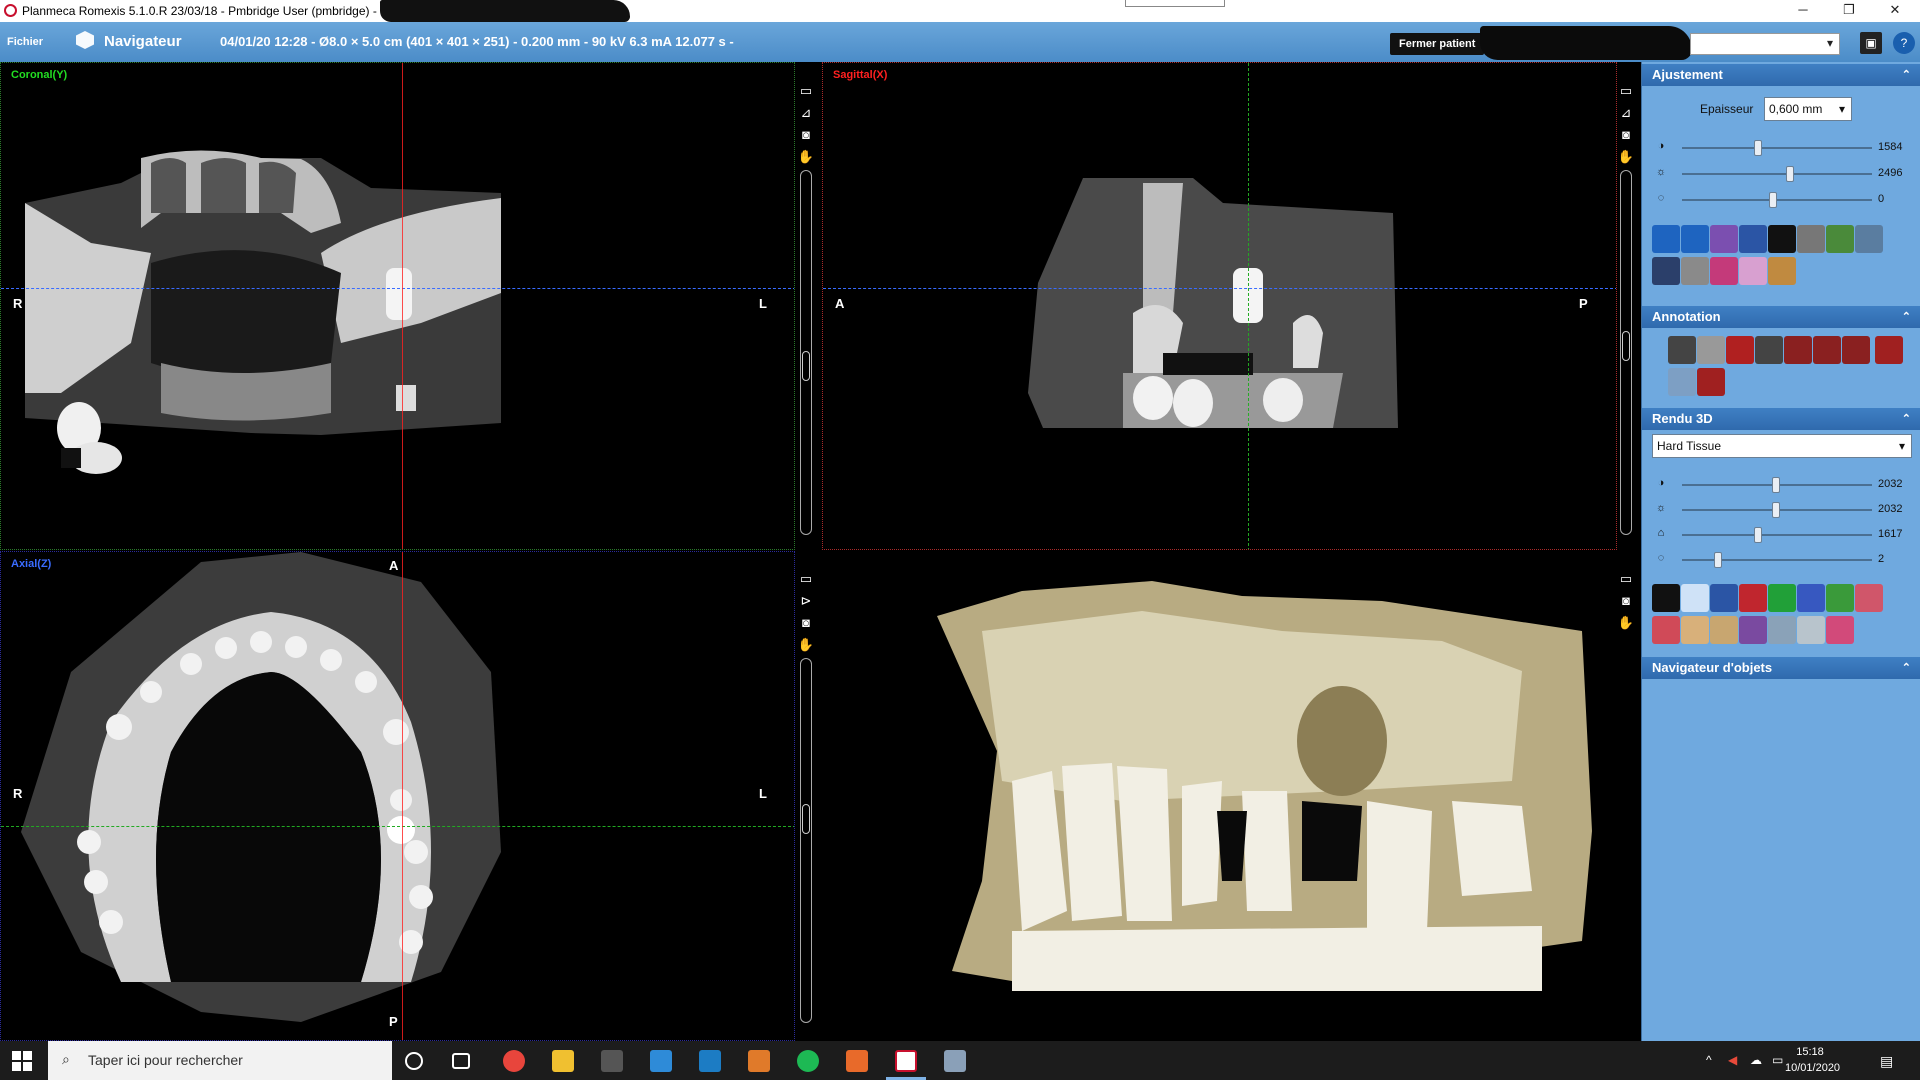  Describe the element at coordinates (1175, 3) in the screenshot. I see `window-center-tab` at that location.